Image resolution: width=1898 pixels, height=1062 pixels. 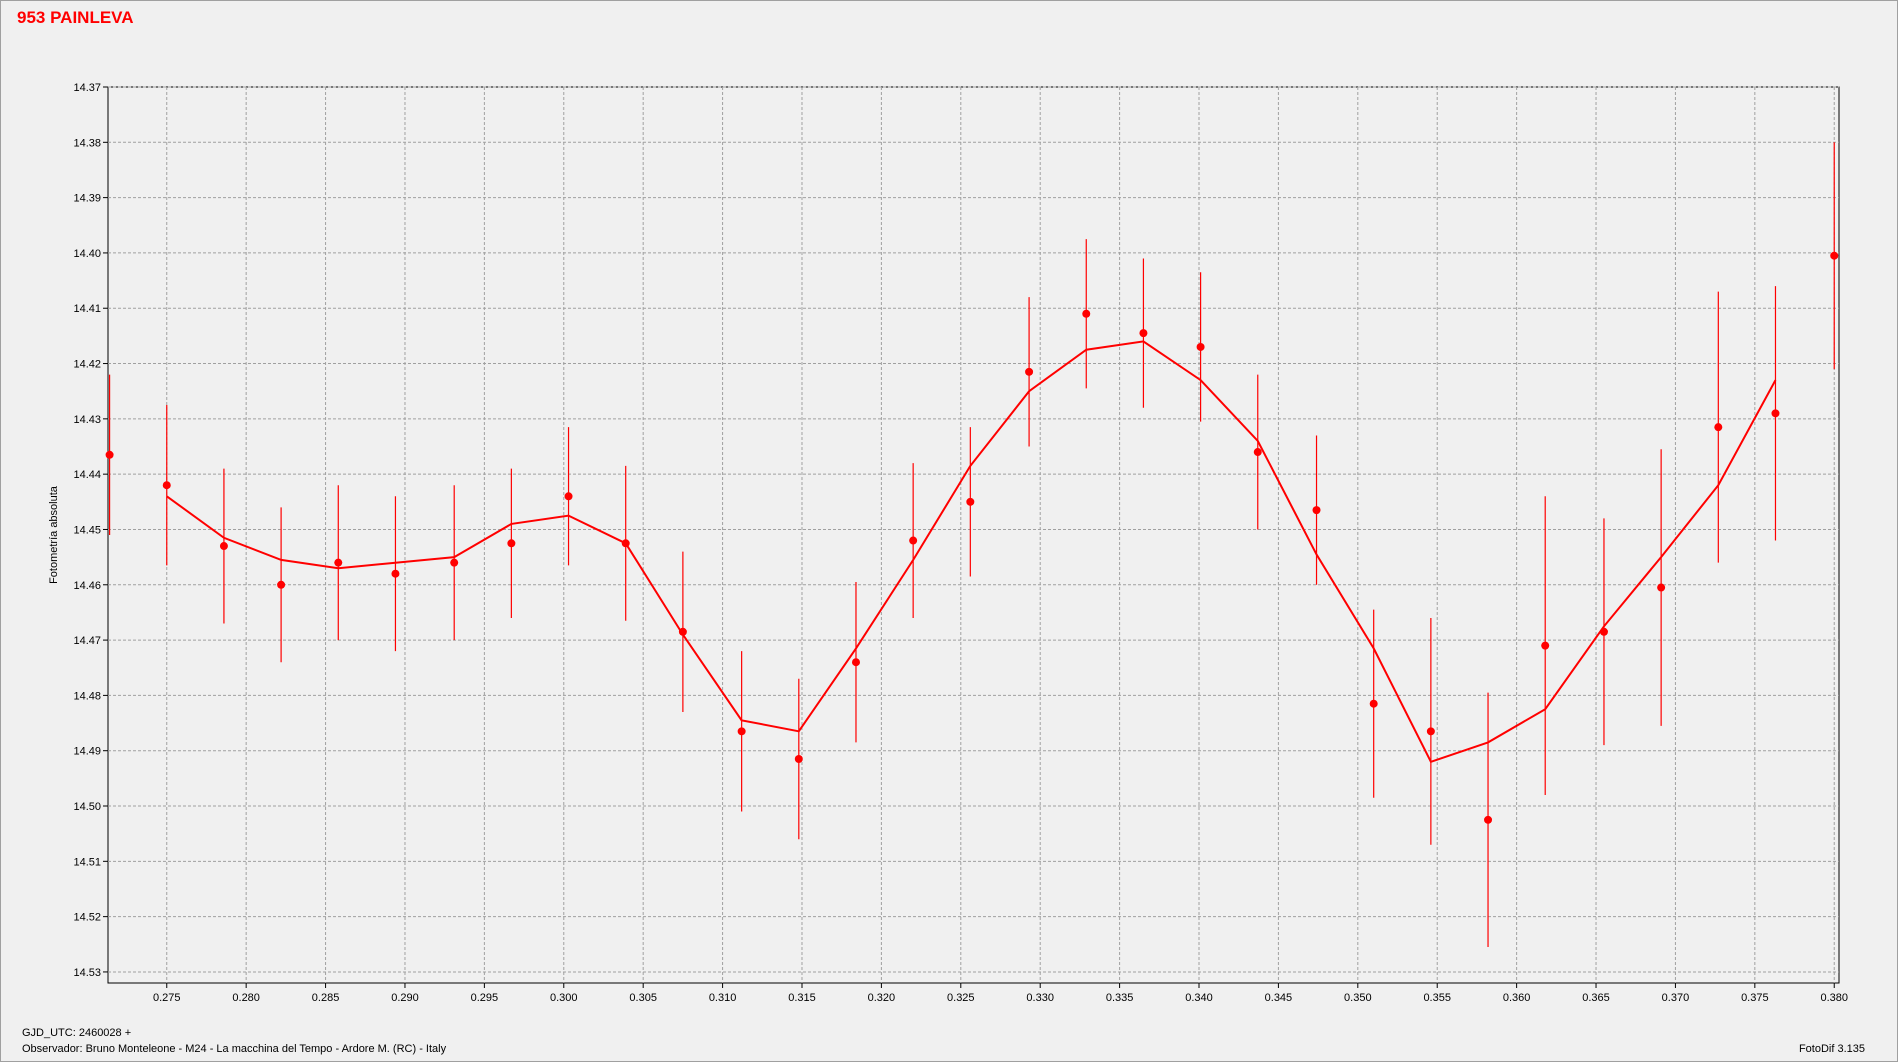 What do you see at coordinates (87, 199) in the screenshot?
I see `y-tick-label: 14.39` at bounding box center [87, 199].